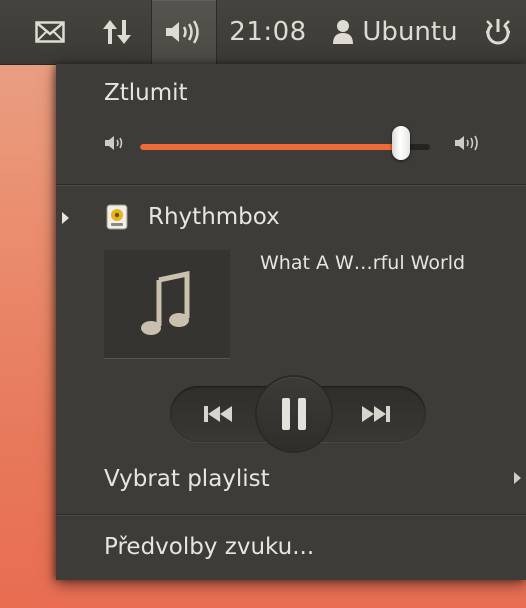 The height and width of the screenshot is (608, 526). Describe the element at coordinates (146, 93) in the screenshot. I see `mute-item: Ztlumit` at that location.